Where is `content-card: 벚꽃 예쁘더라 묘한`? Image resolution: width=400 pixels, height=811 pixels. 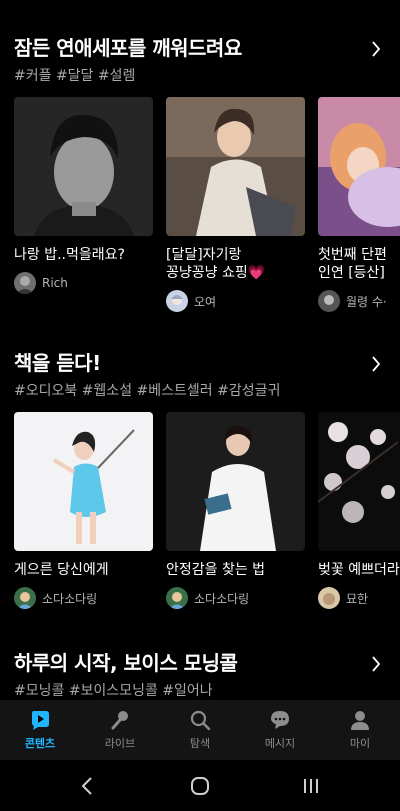
content-card: 벚꽃 예쁘더라 묘한 is located at coordinates (359, 510).